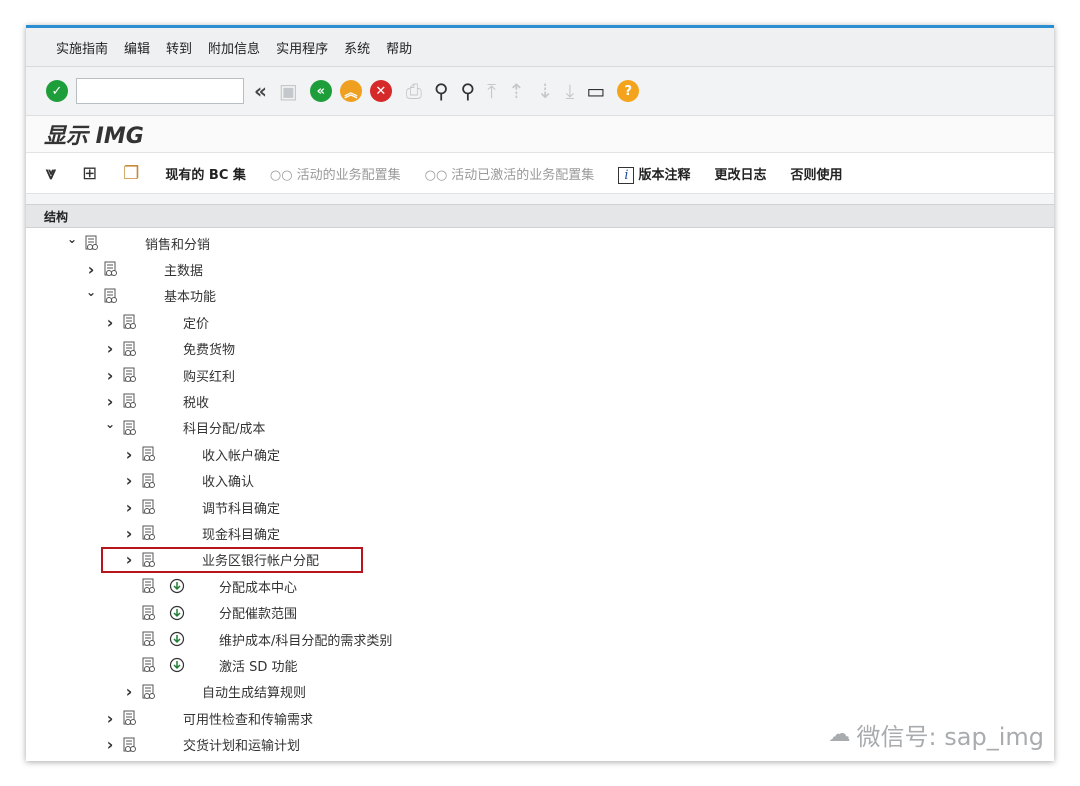  Describe the element at coordinates (510, 173) in the screenshot. I see `activated-bc-sets-button: ○○ 活动已激活的业务配置集` at that location.